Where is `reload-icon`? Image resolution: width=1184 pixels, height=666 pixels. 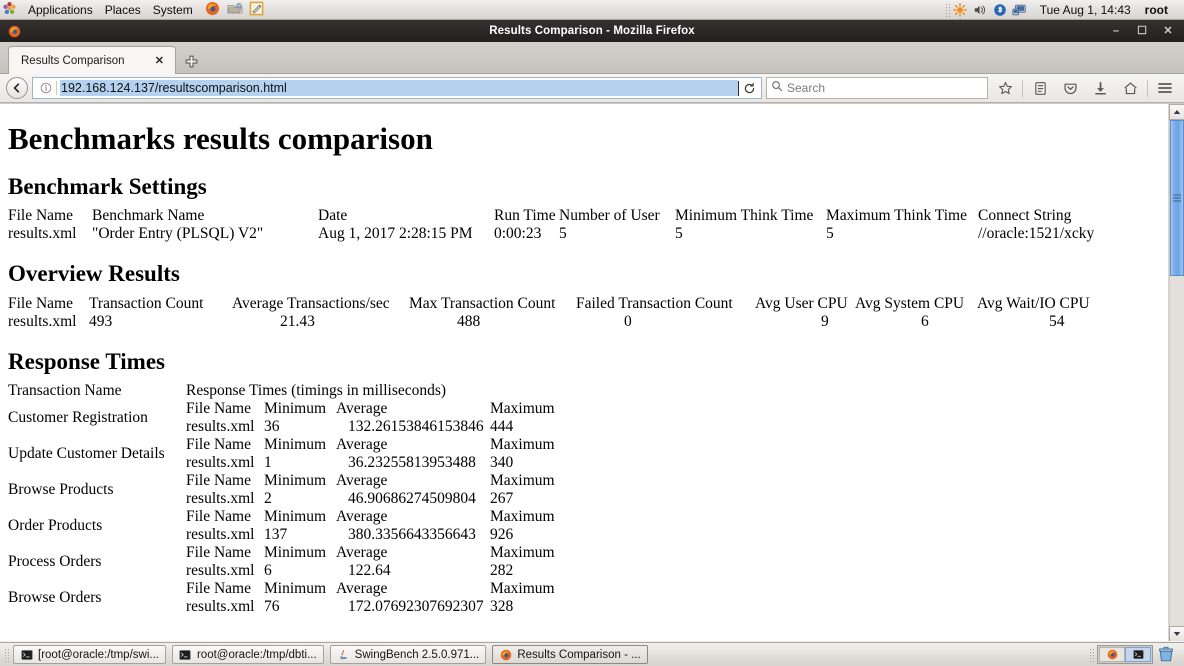
reload-icon is located at coordinates (749, 88).